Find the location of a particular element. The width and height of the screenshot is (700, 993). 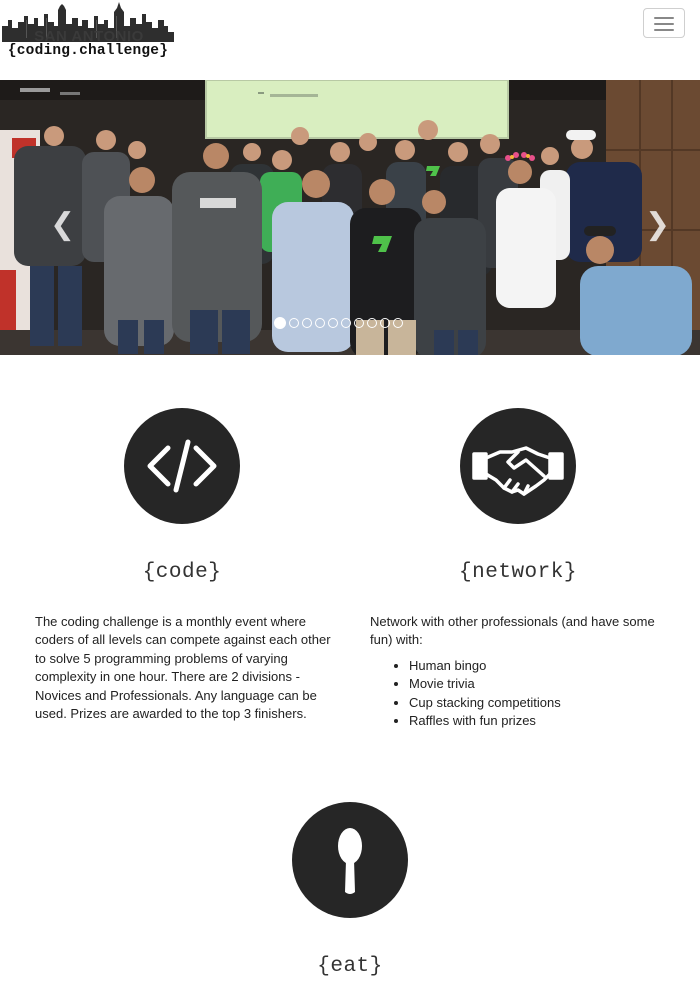

handshake-icon is located at coordinates (518, 471).